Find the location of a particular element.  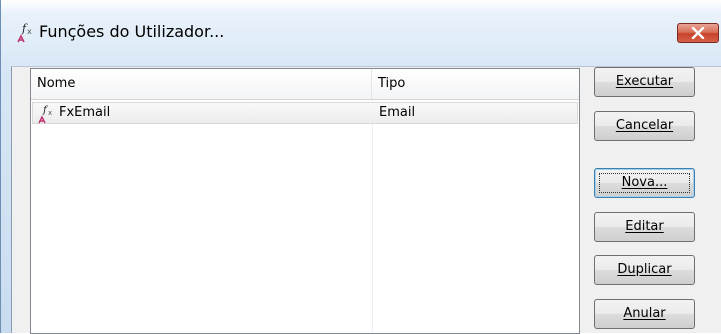

focus-rectangle is located at coordinates (644, 183).